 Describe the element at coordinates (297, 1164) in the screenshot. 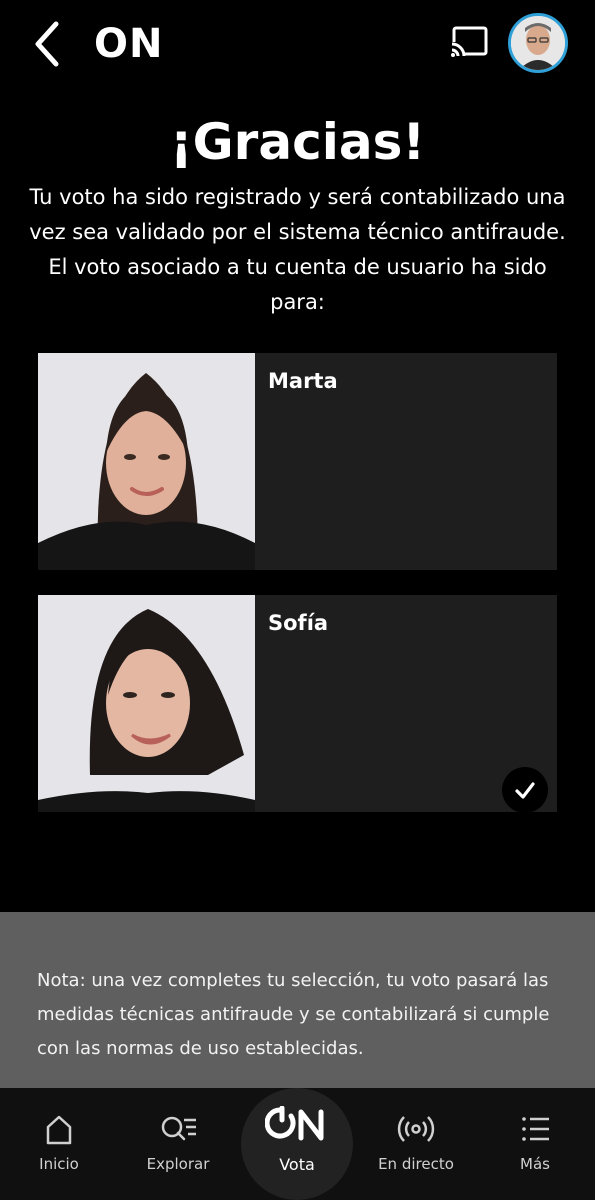

I see `nav-label: Vota` at that location.